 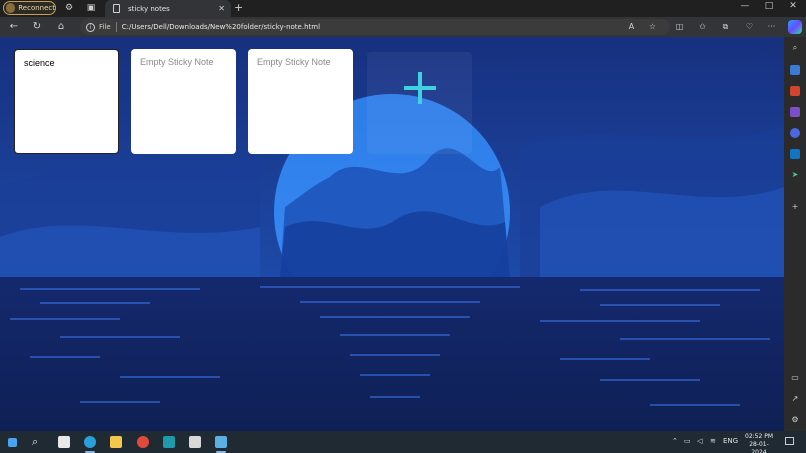 What do you see at coordinates (403, 8) in the screenshot?
I see `tab-bar: Reconnect ⚙ ▣ sticky notes ✕ + — □ ✕` at bounding box center [403, 8].